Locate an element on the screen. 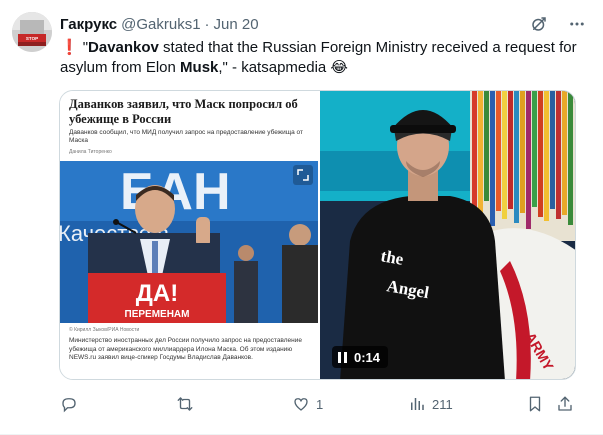  article-photo-caption: © Кирилл Зыков/РИА Новости is located at coordinates (104, 330).